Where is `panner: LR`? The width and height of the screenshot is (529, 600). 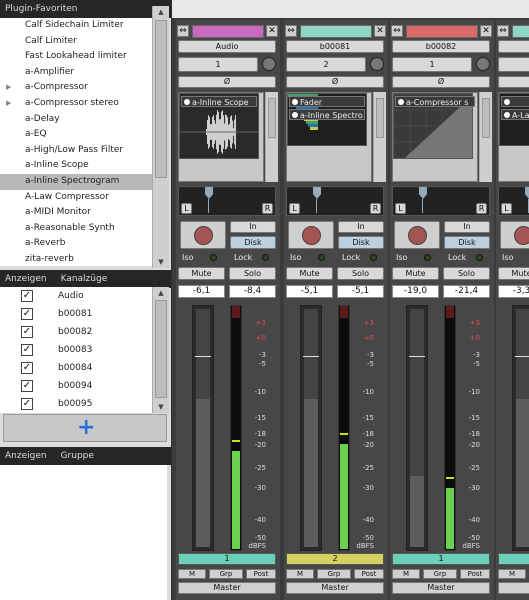
panner: LR is located at coordinates (513, 201).